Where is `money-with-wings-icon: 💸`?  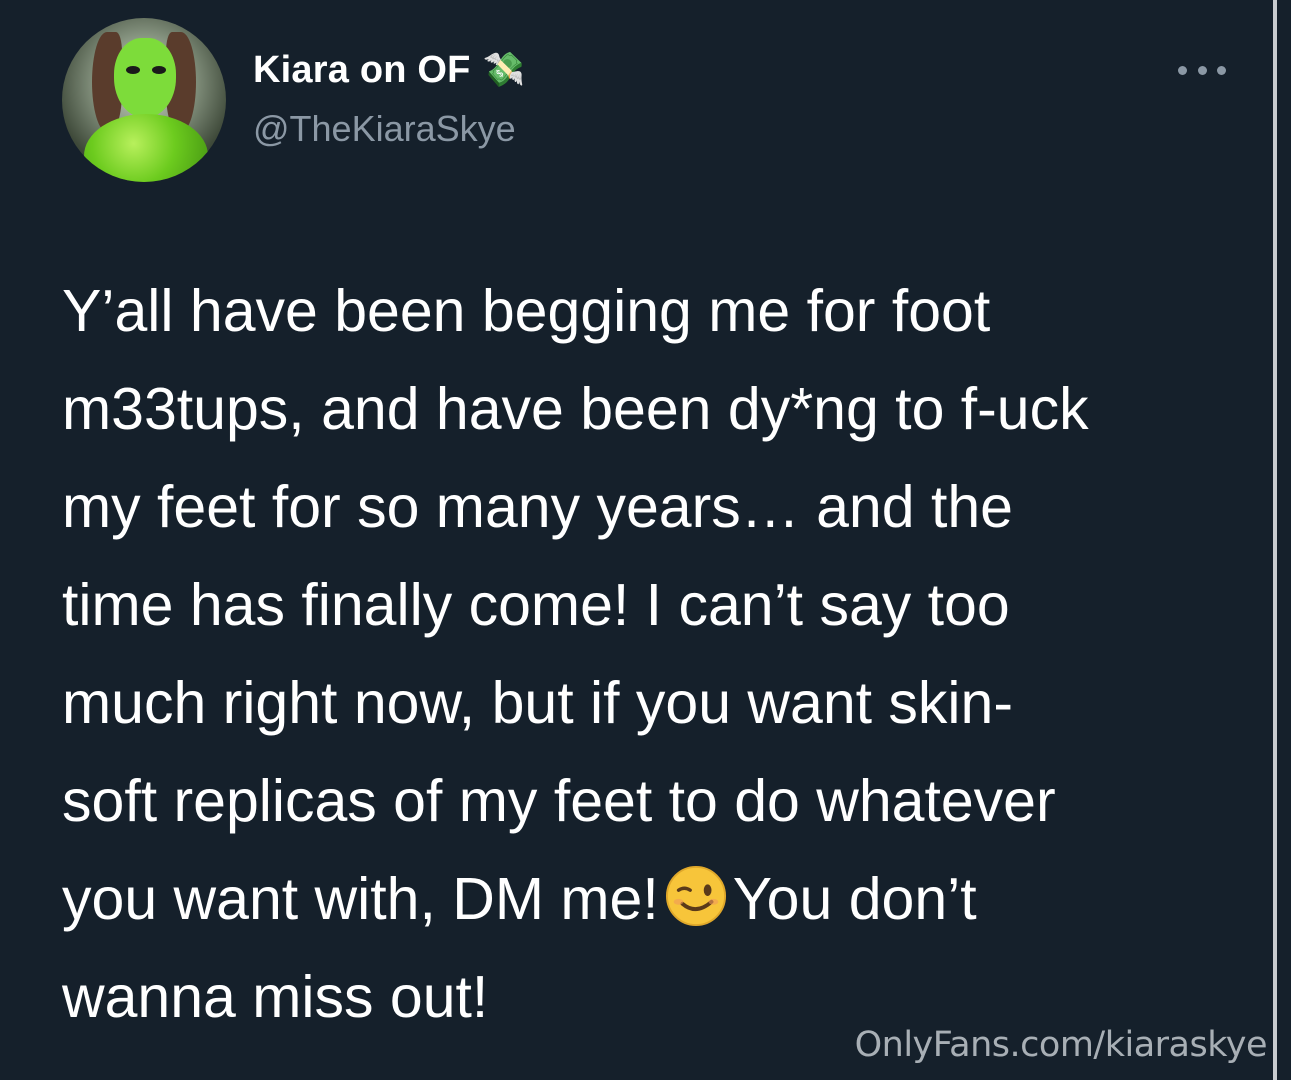 money-with-wings-icon: 💸 is located at coordinates (503, 70).